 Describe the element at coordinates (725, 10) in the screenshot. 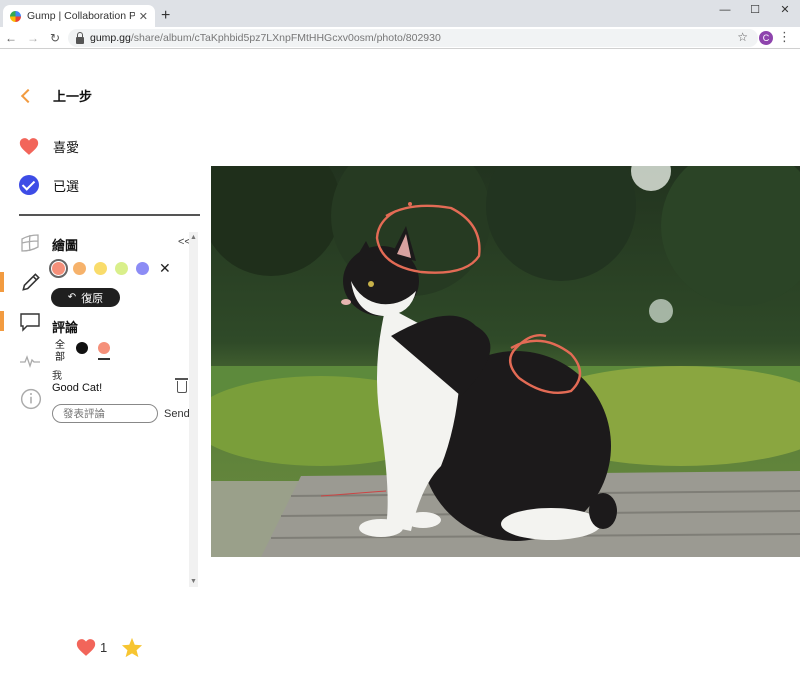

I see `minimize-button: —` at that location.